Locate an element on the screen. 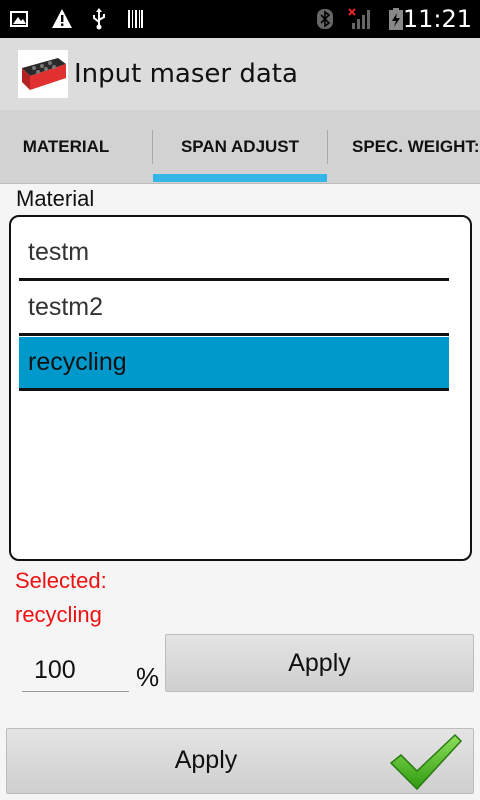 The image size is (480, 800). green-checkmark-icon is located at coordinates (426, 762).